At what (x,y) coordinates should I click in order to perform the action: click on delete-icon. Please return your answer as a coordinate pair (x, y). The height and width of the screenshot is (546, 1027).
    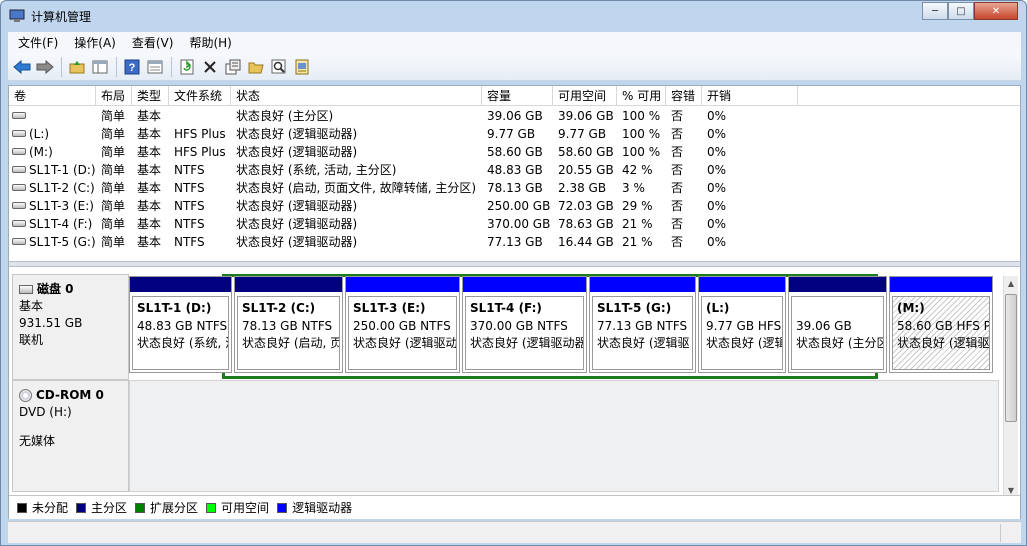
    Looking at the image, I should click on (210, 67).